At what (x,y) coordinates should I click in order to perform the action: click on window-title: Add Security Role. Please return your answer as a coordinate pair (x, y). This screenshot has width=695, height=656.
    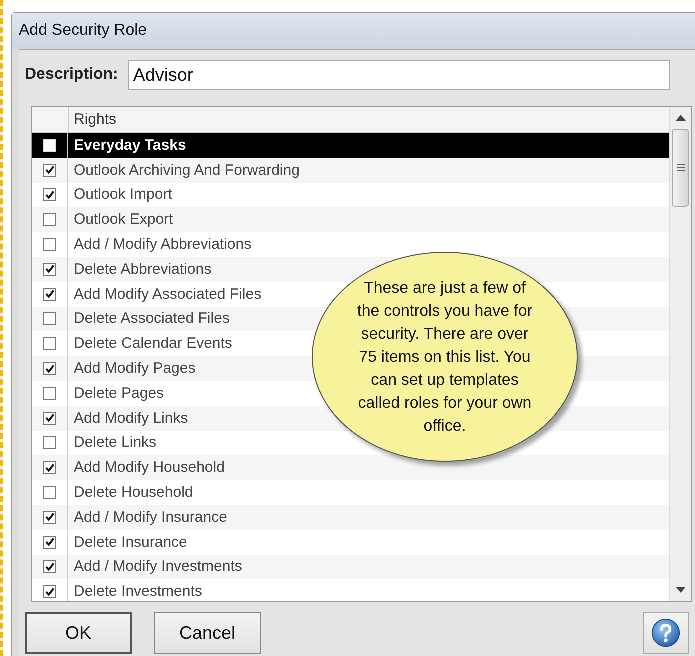
    Looking at the image, I should click on (83, 31).